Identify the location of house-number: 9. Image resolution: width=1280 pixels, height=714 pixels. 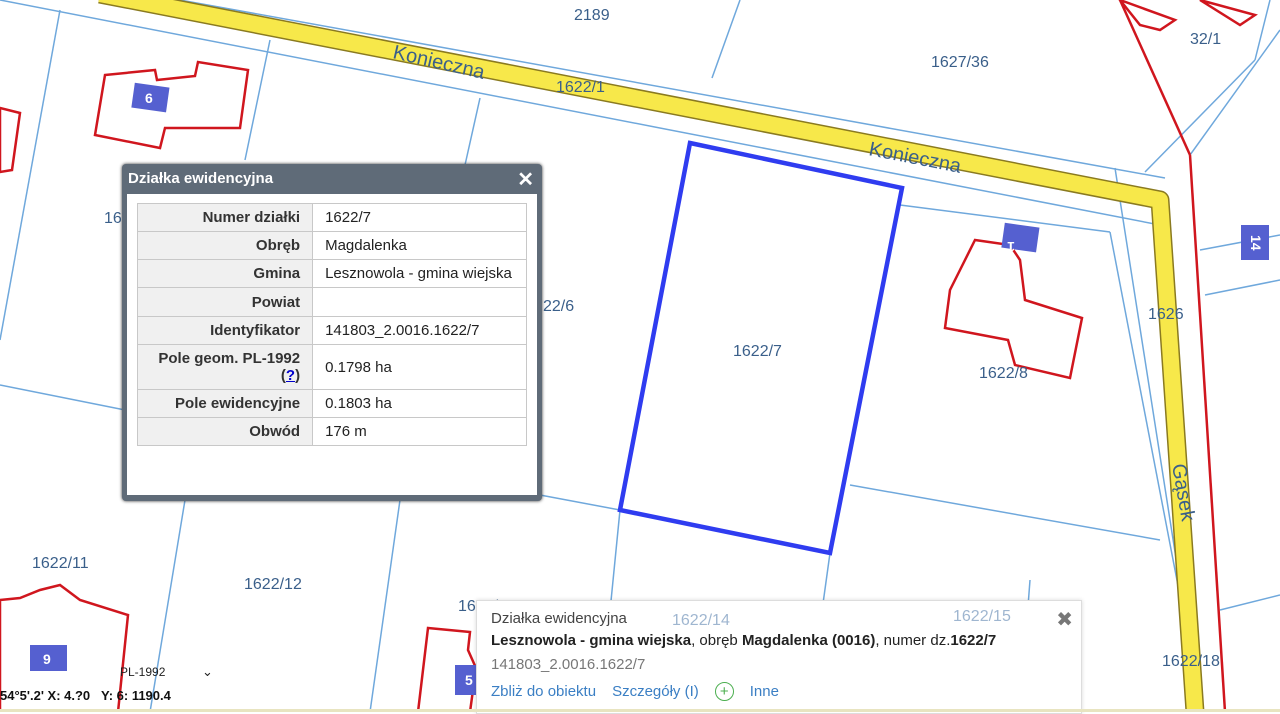
(47, 659).